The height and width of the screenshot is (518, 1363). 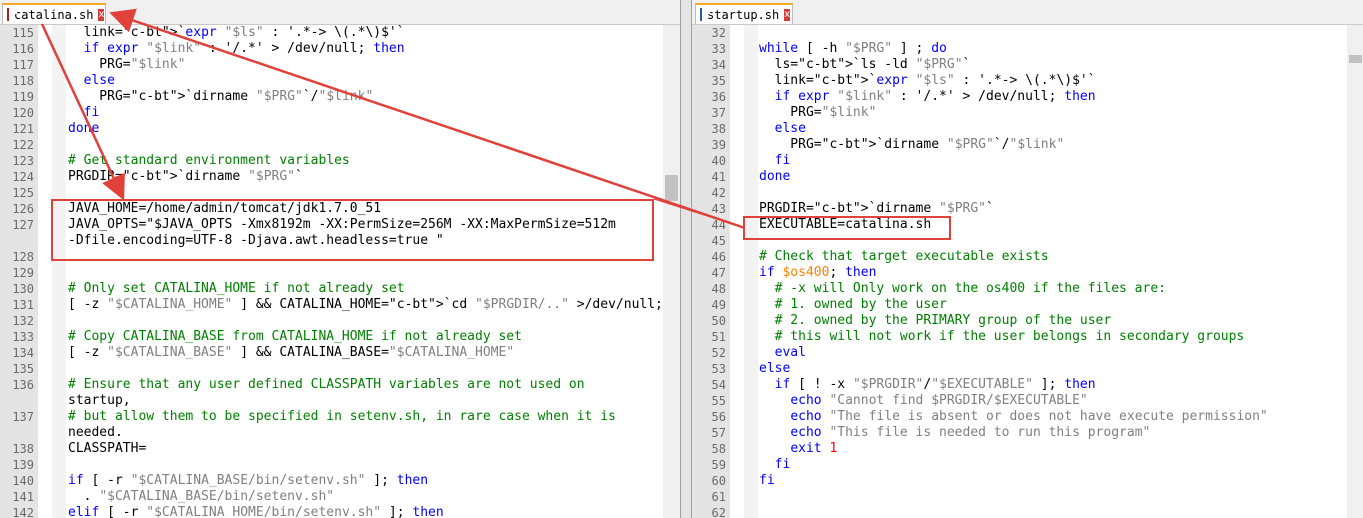 I want to click on line-number: 43, so click(x=718, y=209).